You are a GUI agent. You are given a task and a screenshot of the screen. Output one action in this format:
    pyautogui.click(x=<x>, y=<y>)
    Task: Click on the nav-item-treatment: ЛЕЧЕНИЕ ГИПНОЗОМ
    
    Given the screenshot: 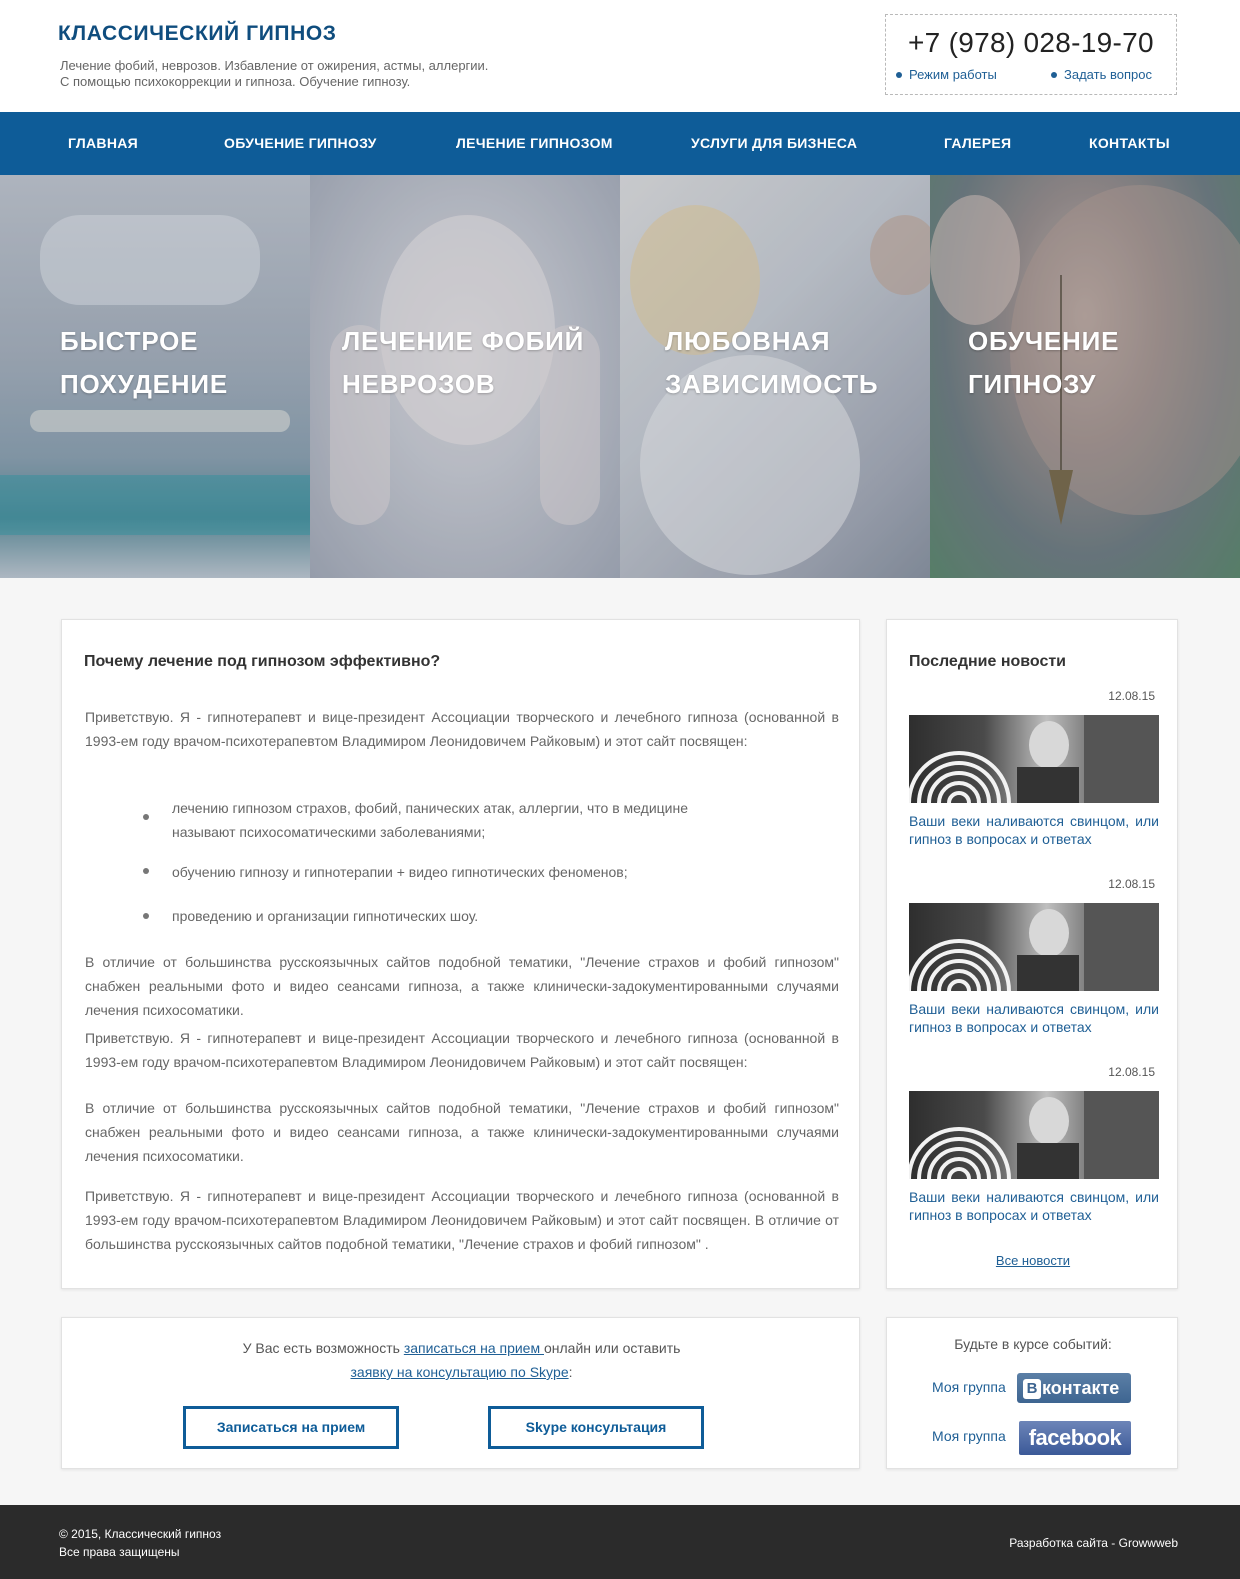 What is the action you would take?
    pyautogui.click(x=534, y=143)
    